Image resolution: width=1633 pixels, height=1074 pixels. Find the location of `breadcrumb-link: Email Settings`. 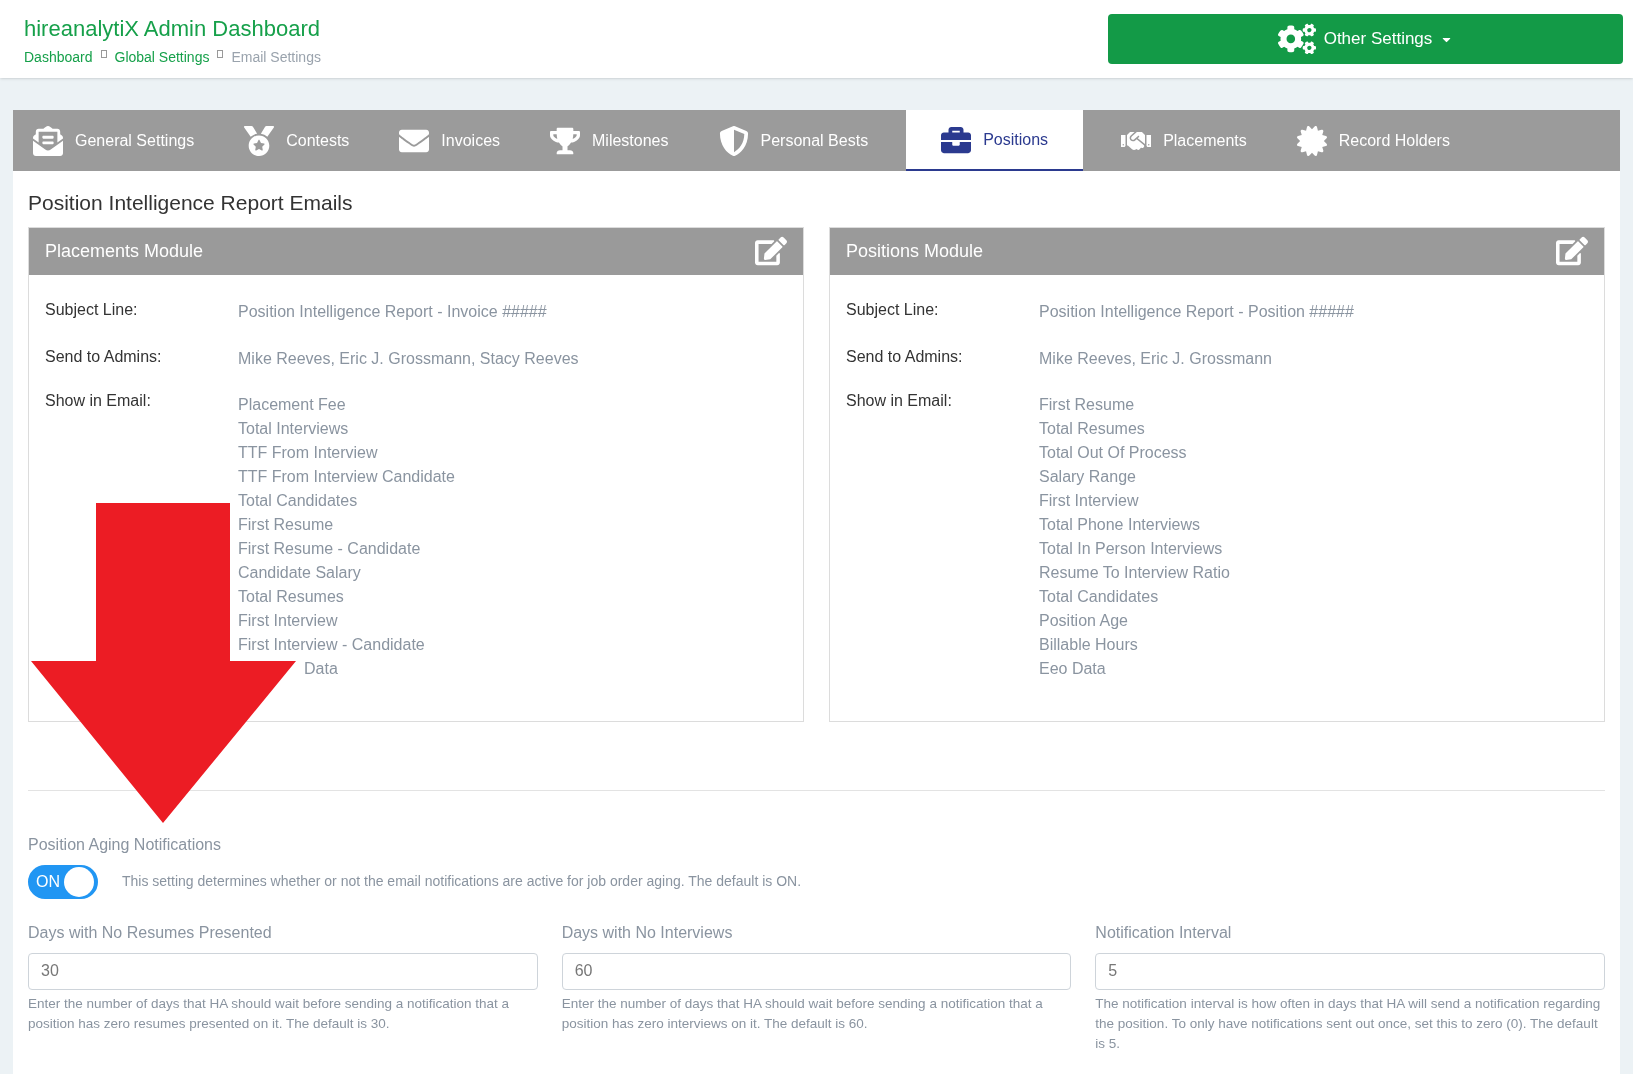

breadcrumb-link: Email Settings is located at coordinates (276, 57).